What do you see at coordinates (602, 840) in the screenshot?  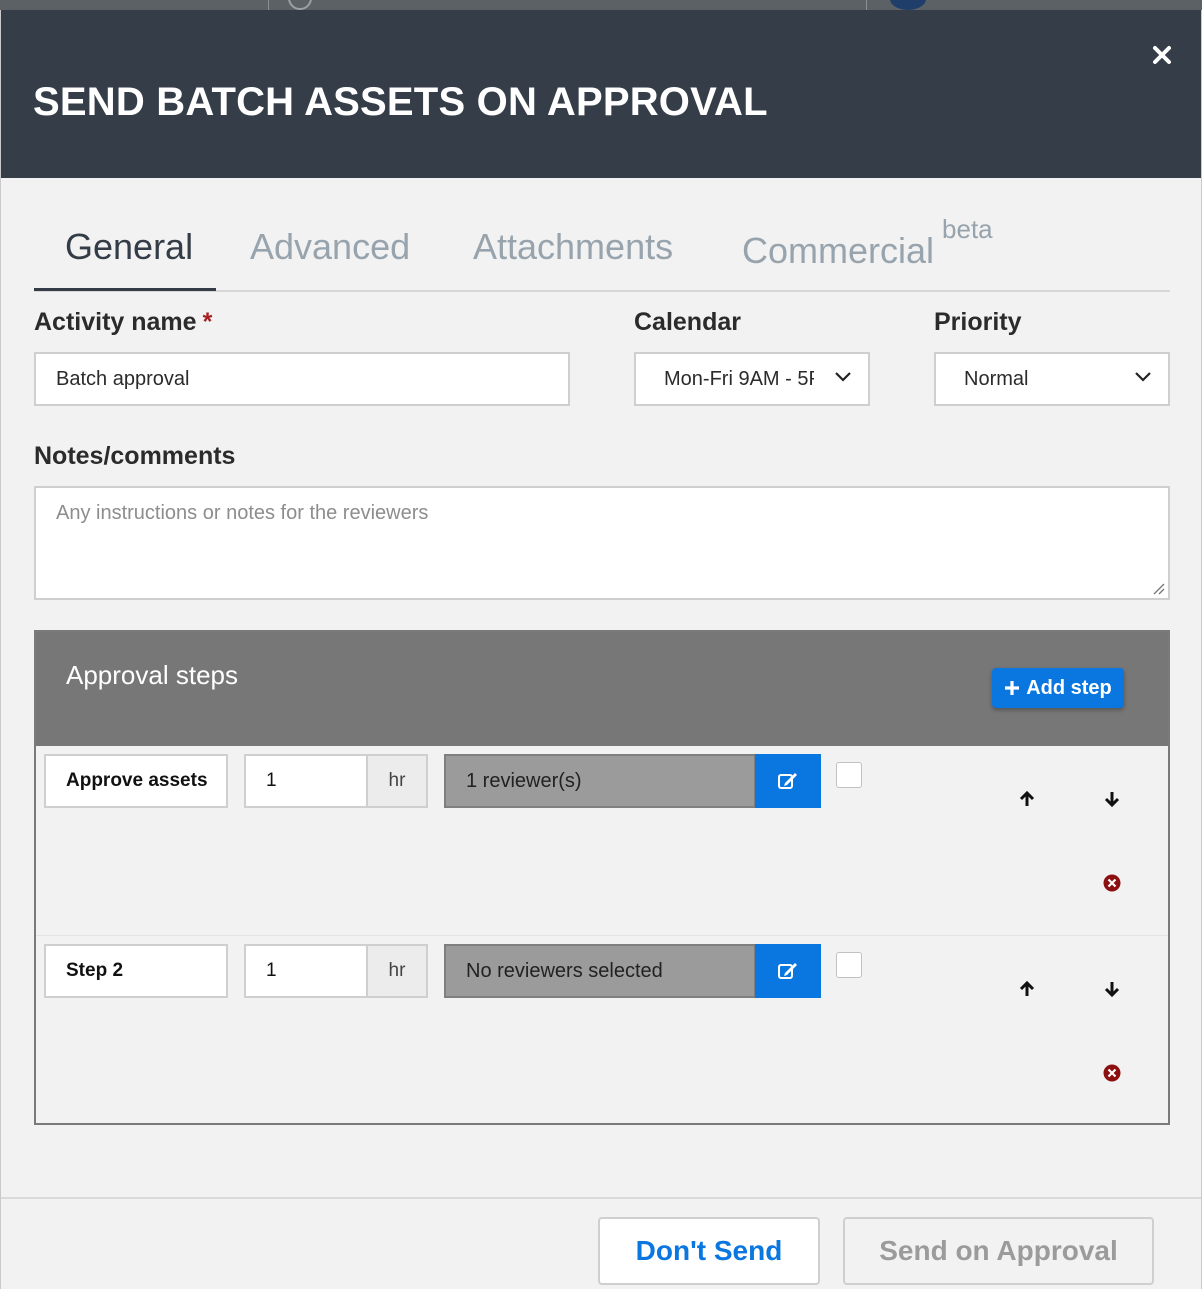 I see `approval-step-row: Approve assets 1 hr 1 reviewer(s)` at bounding box center [602, 840].